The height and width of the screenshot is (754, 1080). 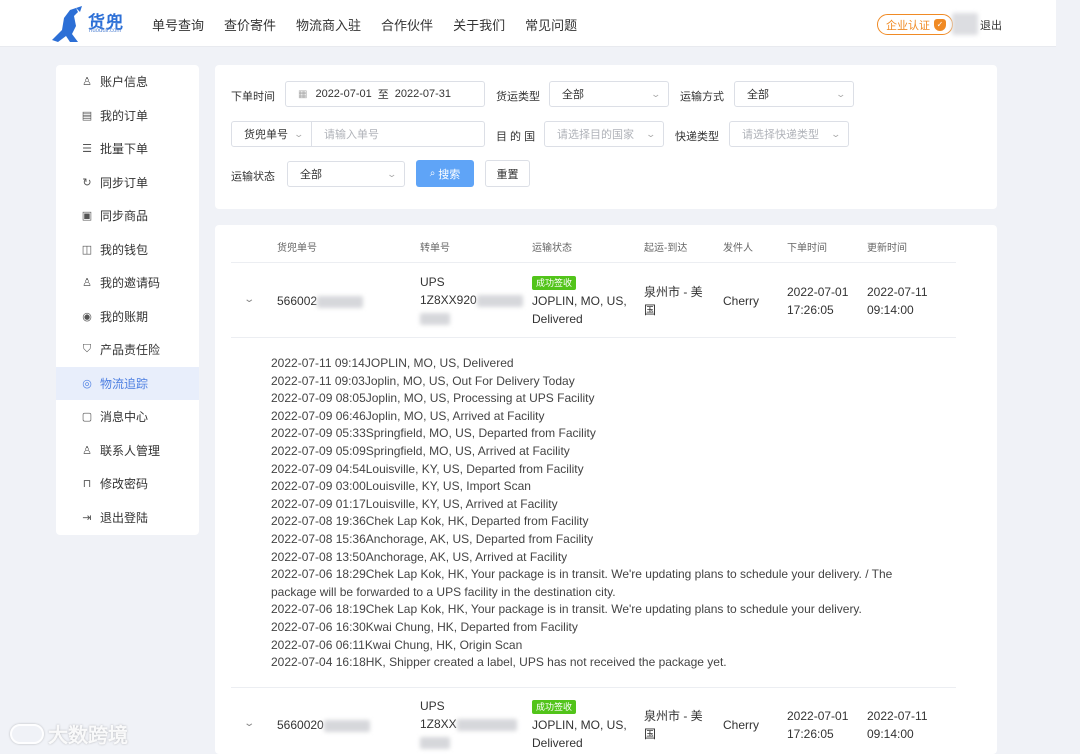 I want to click on main-nav: 单号查询 查价寄件 物流商入驻 合作伙伴 关于我们 常见问题, so click(x=374, y=24).